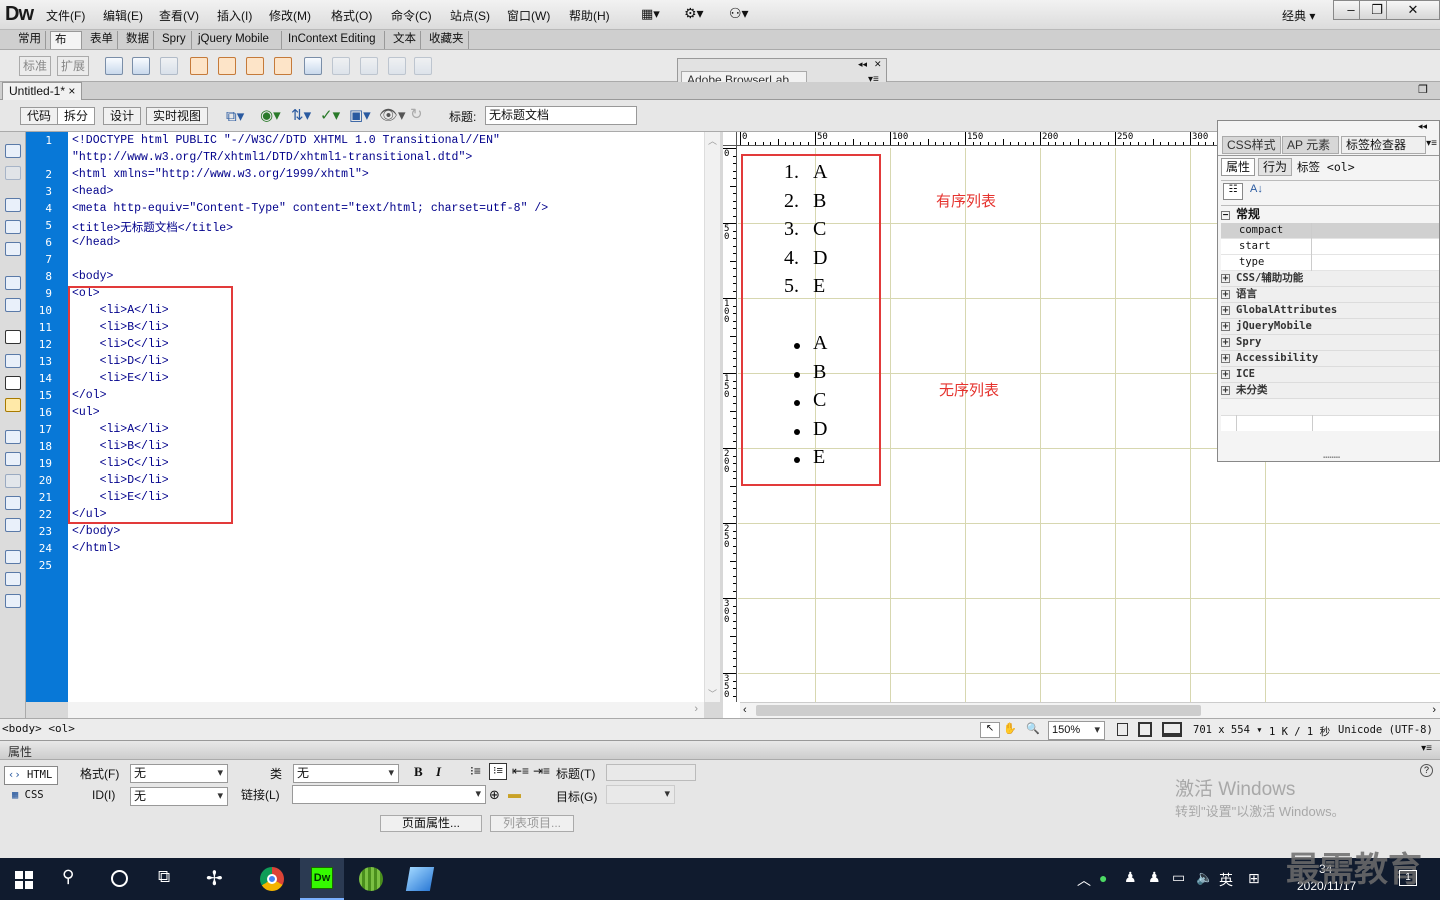 This screenshot has height=900, width=1440. What do you see at coordinates (420, 879) in the screenshot?
I see `blue-app-icon` at bounding box center [420, 879].